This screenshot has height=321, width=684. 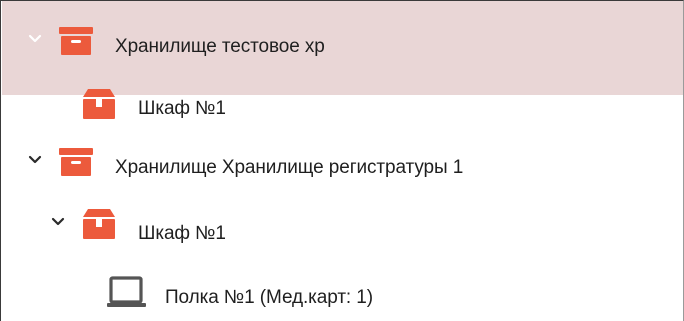 What do you see at coordinates (289, 167) in the screenshot?
I see `tree-node-label: Хранилище Хранилище регистратуры 1` at bounding box center [289, 167].